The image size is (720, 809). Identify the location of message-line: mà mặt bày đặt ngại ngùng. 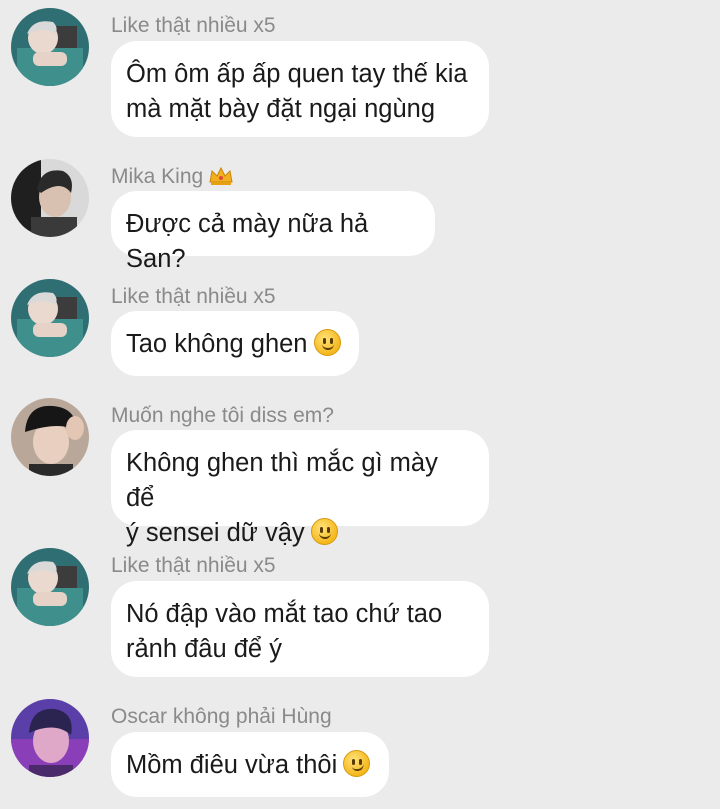
(281, 109).